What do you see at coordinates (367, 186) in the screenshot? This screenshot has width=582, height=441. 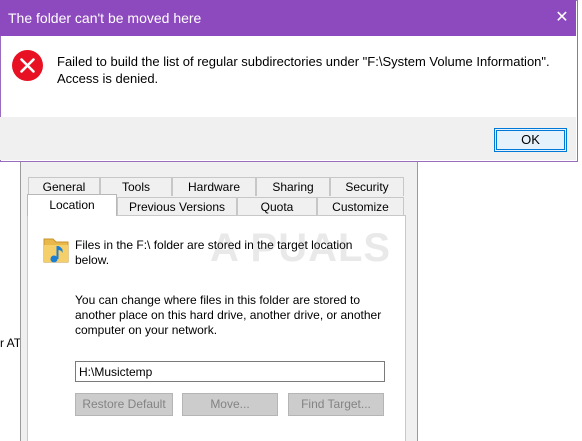 I see `tab-security: Security` at bounding box center [367, 186].